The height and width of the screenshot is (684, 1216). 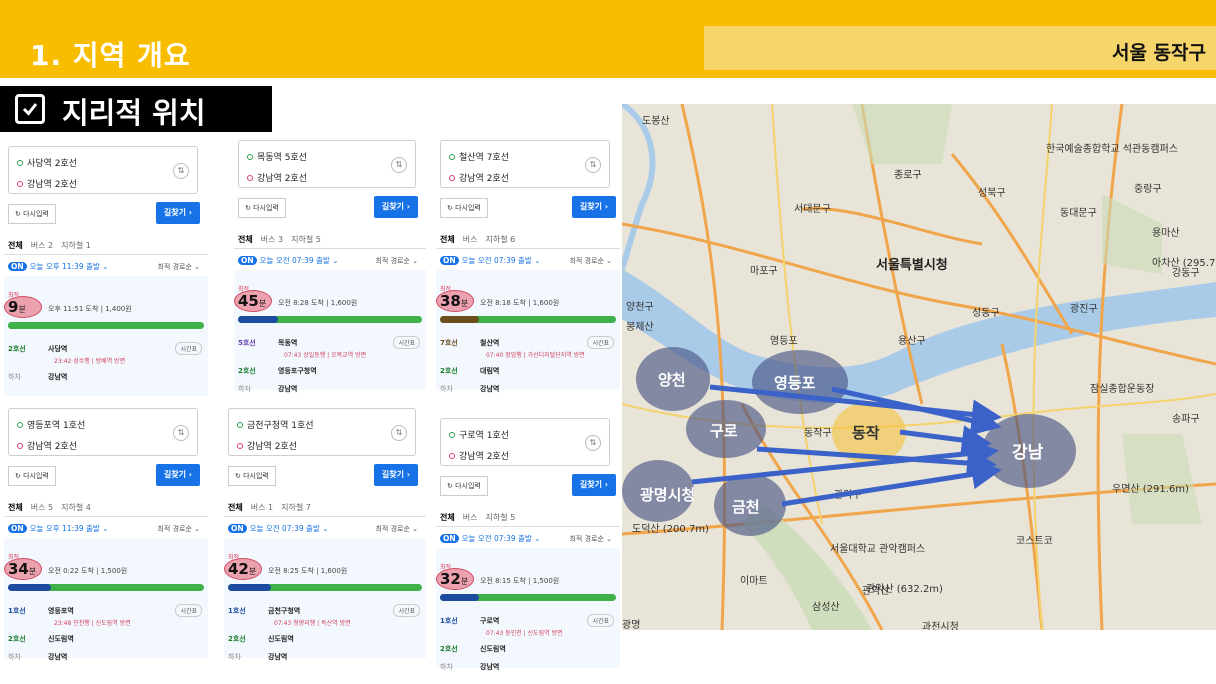 What do you see at coordinates (449, 621) in the screenshot?
I see `line-badge: 1호선` at bounding box center [449, 621].